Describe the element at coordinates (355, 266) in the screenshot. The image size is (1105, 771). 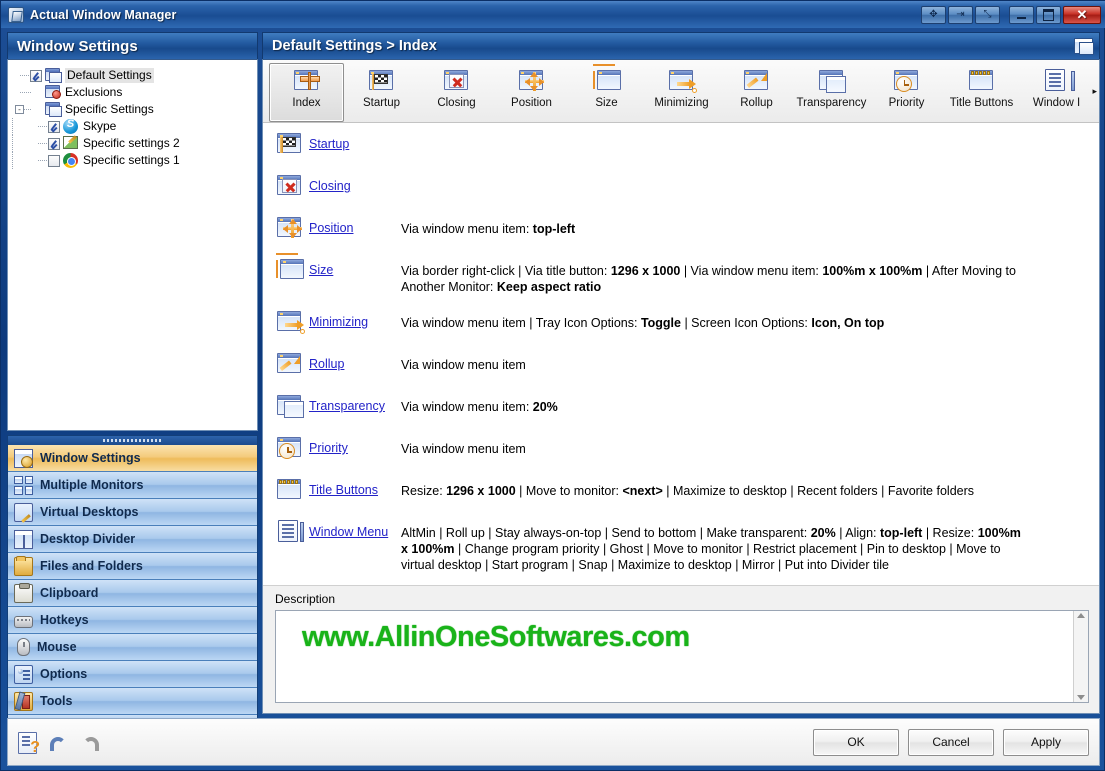
I see `index-link-size: Size` at that location.